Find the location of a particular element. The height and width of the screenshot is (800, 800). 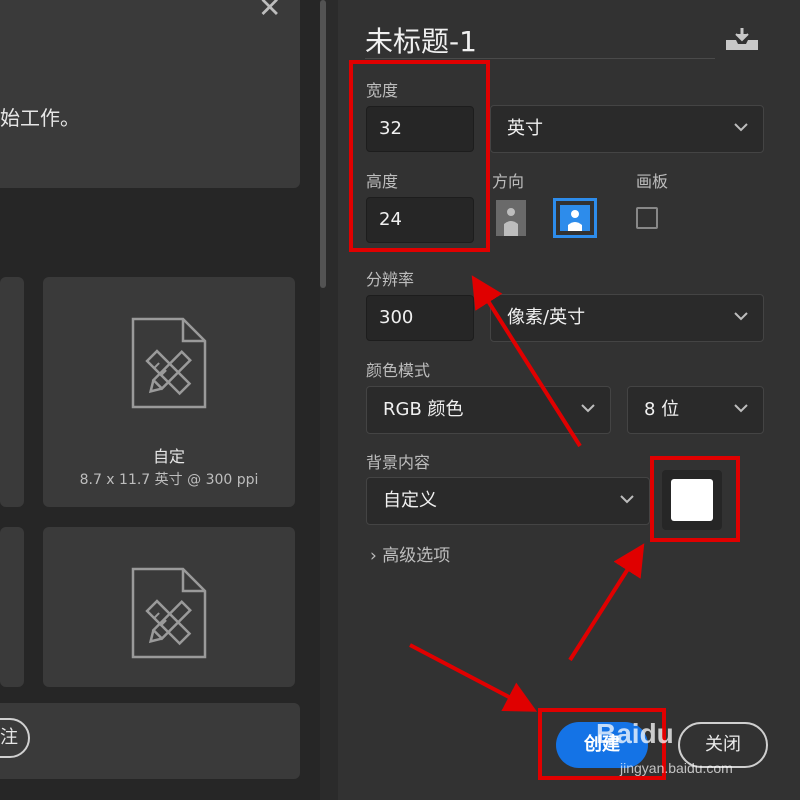

card-subtitle: 8.7 x 11.7 英寸 @ 300 ppi is located at coordinates (169, 480).